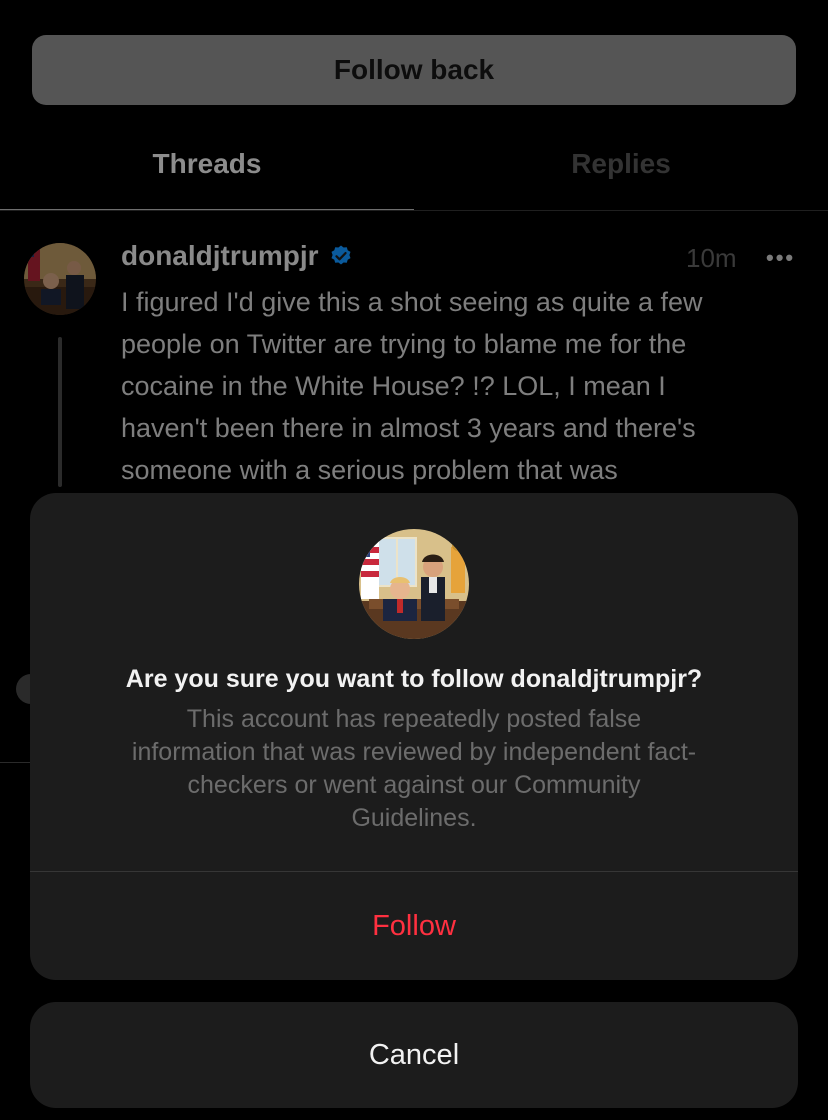  I want to click on dialog-avatar, so click(414, 584).